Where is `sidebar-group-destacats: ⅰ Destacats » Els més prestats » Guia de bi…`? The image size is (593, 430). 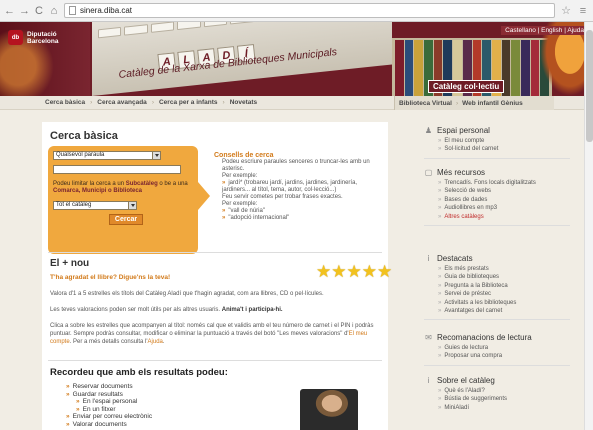
sidebar-group-destacats: ⅰ Destacats » Els més prestats » Guia de bi… is located at coordinates (499, 287).